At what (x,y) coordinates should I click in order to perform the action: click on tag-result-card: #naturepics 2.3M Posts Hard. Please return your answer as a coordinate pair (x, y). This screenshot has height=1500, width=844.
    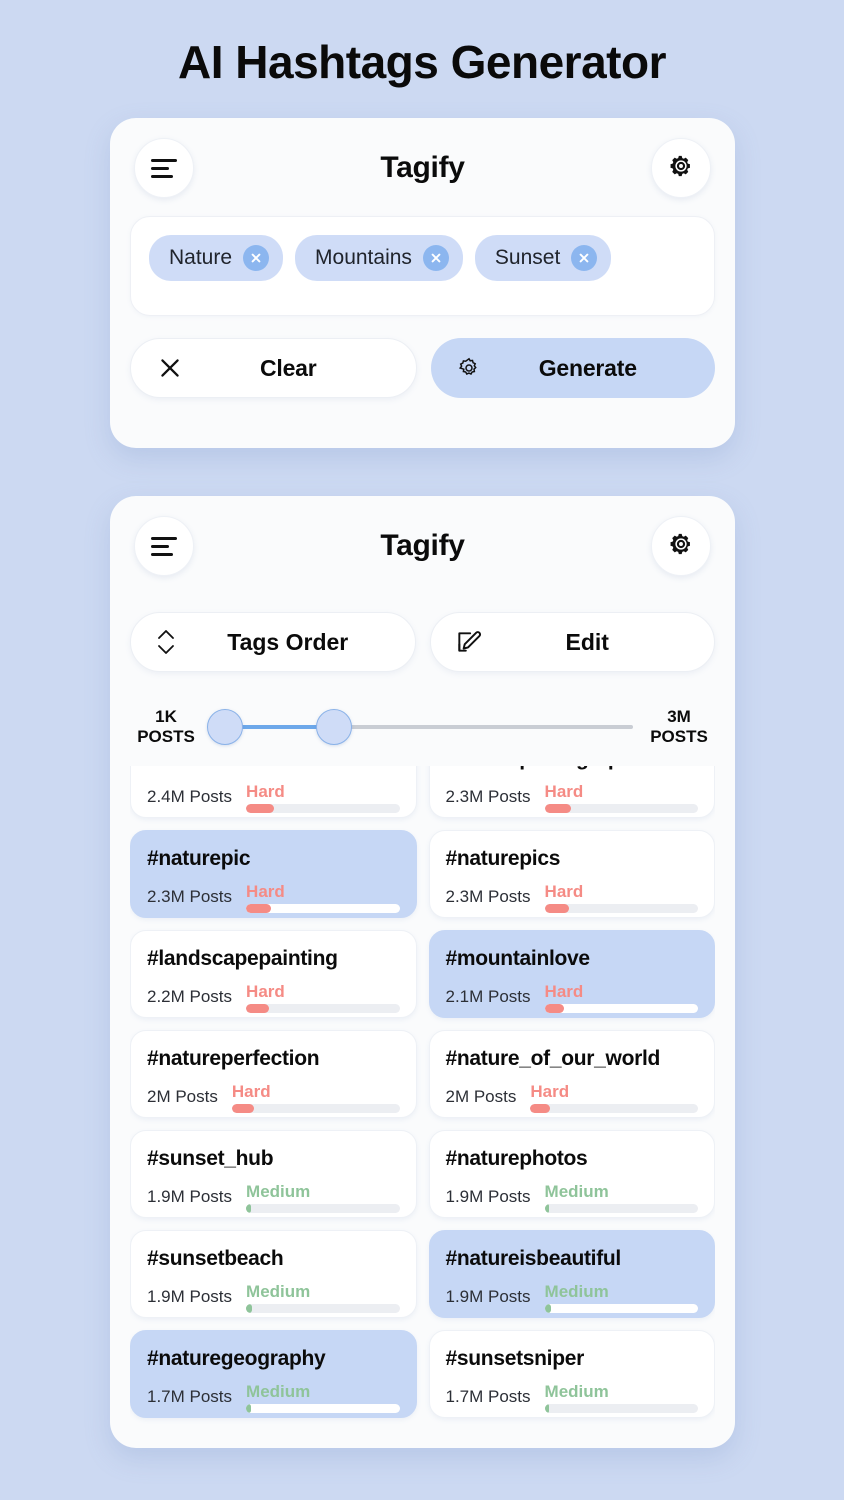
    Looking at the image, I should click on (571, 874).